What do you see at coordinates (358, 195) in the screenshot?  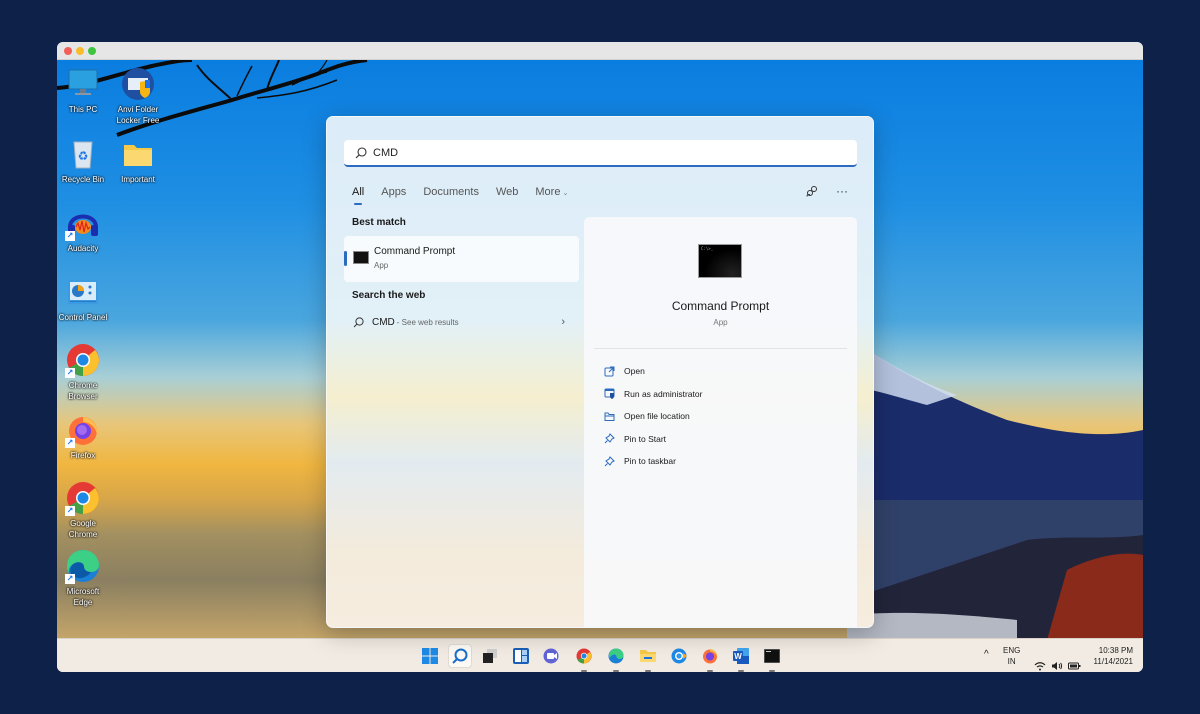 I see `tab-all: All` at bounding box center [358, 195].